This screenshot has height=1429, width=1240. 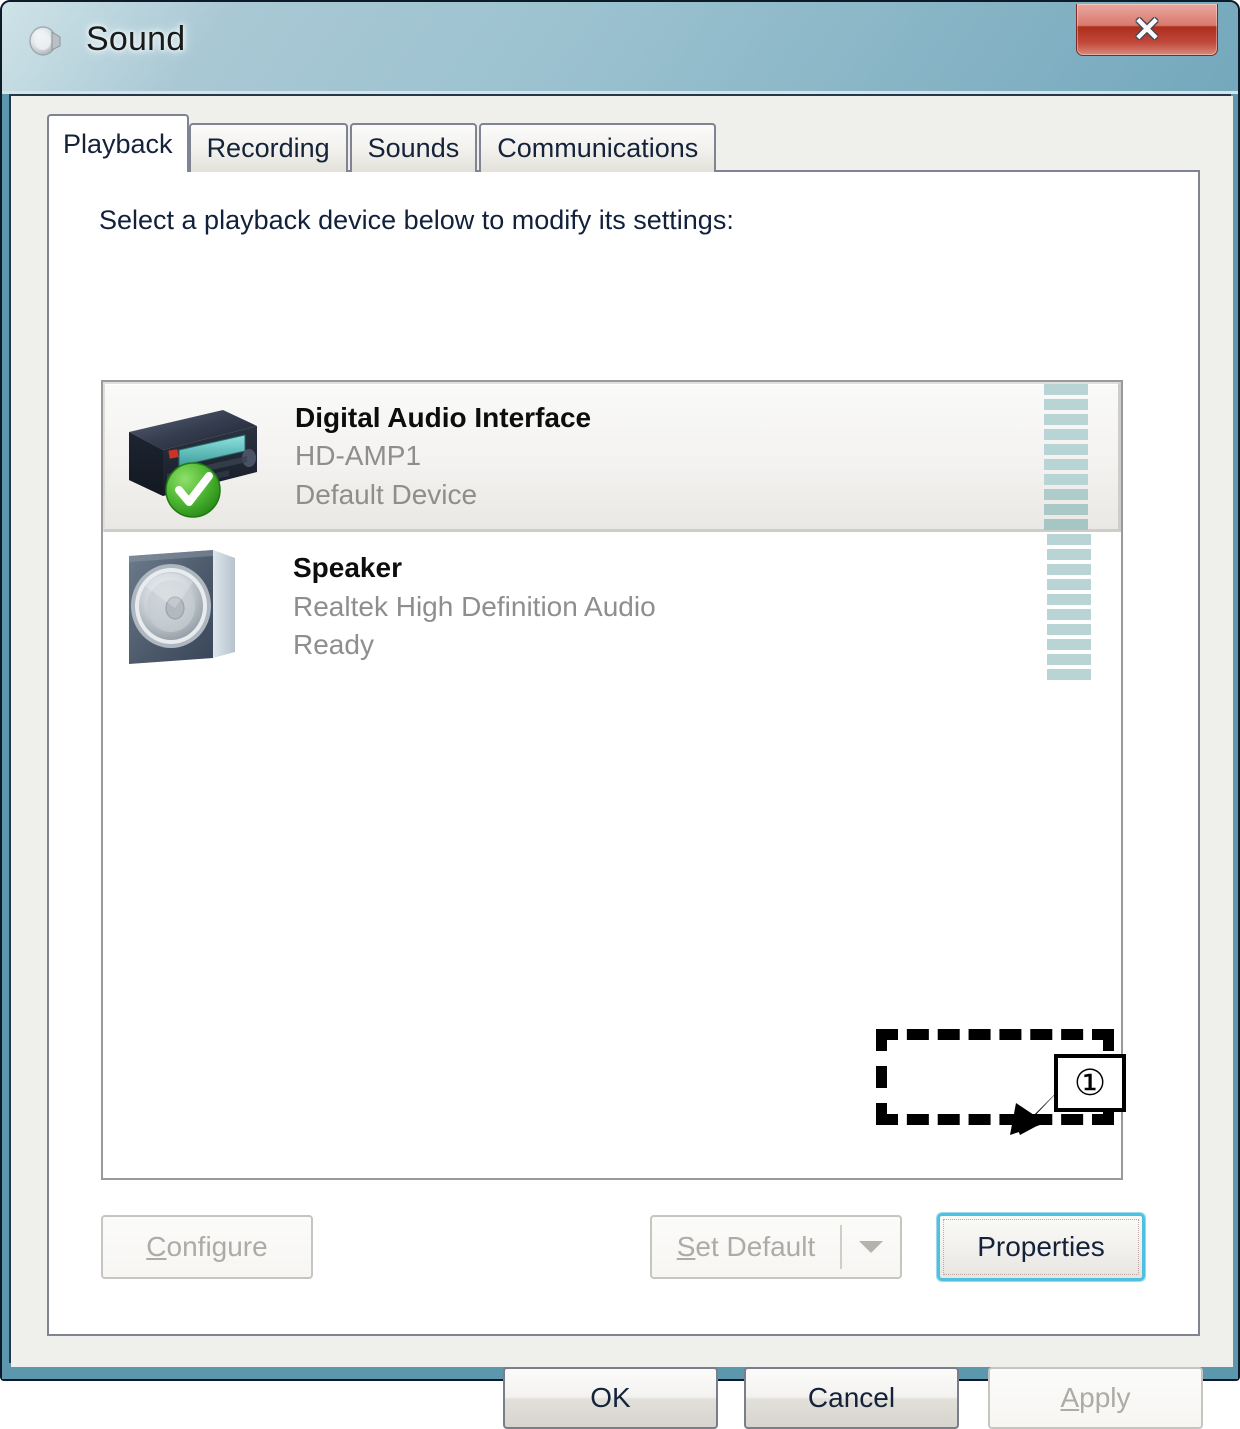 I want to click on tab-recording: Recording, so click(x=268, y=147).